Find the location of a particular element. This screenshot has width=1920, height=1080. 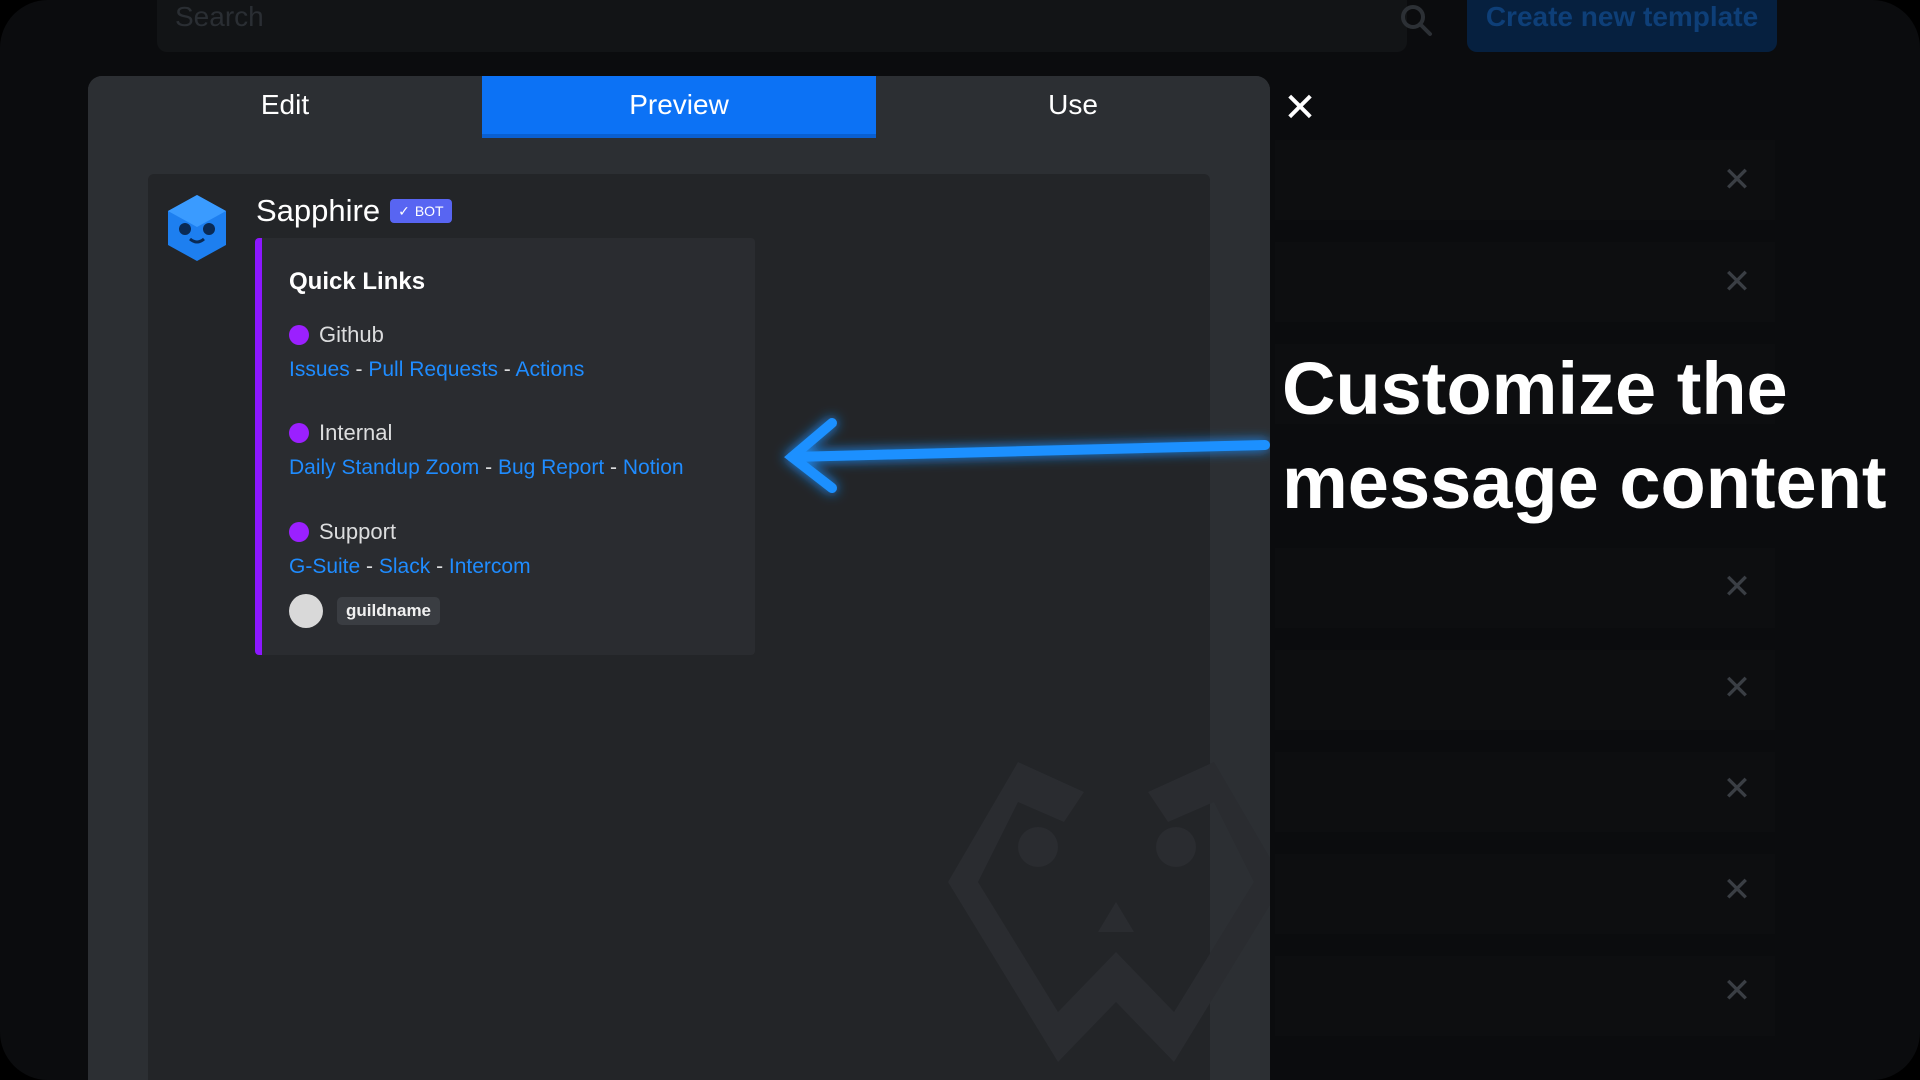

link-notion: Notion is located at coordinates (653, 467).